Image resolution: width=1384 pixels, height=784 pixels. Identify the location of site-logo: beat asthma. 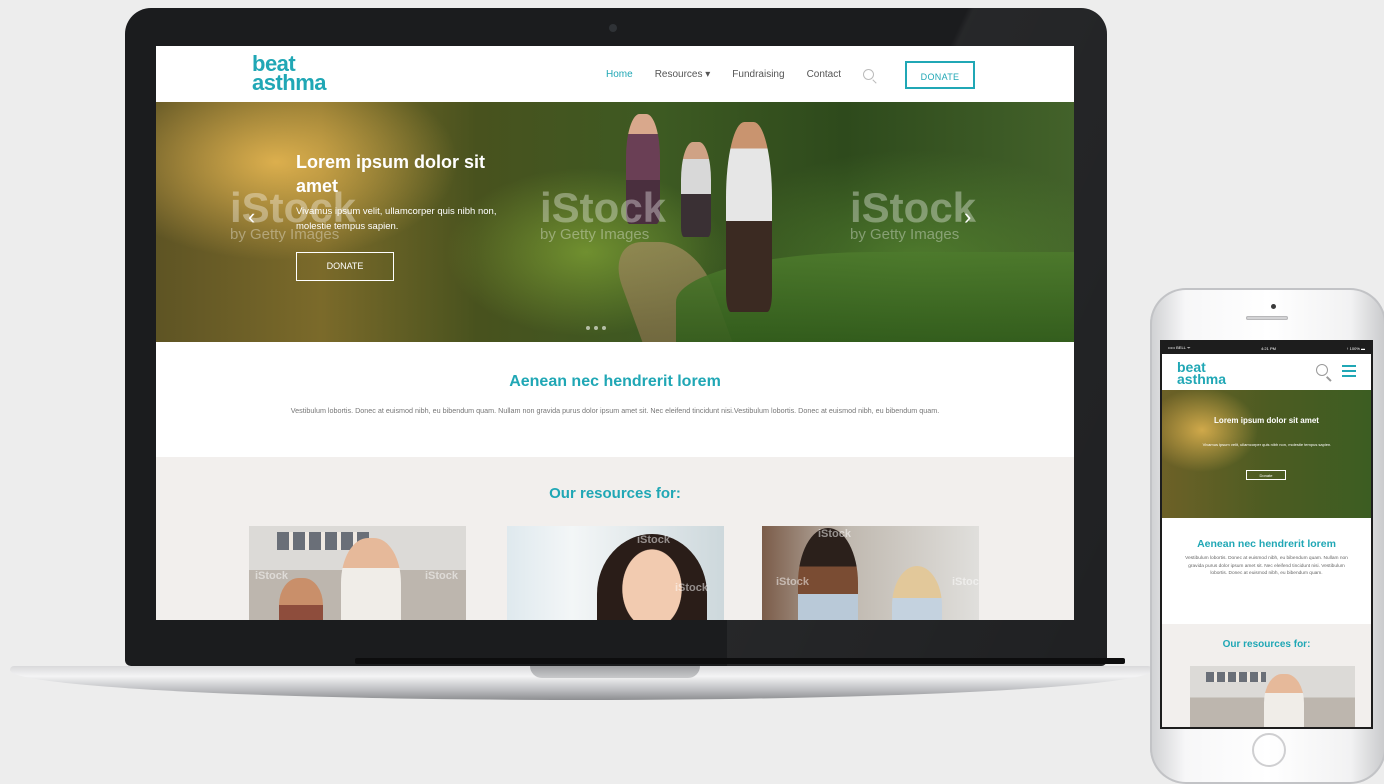
(289, 73).